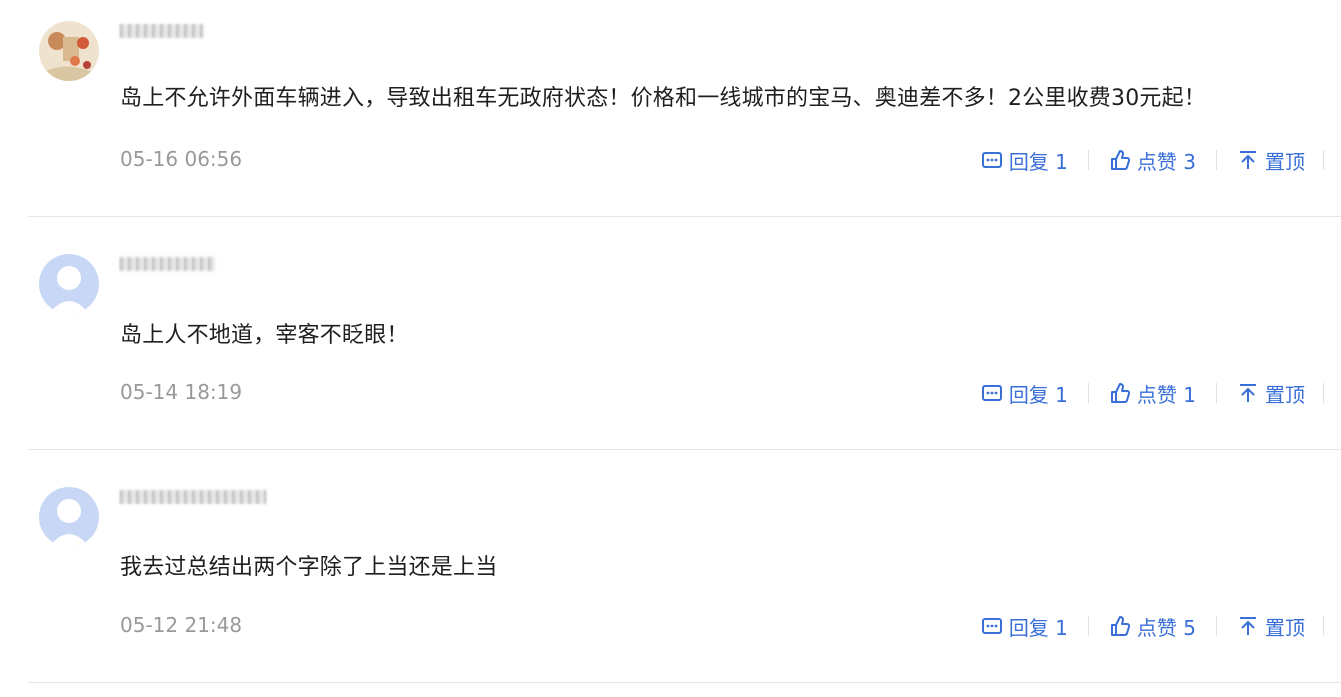 This screenshot has height=697, width=1341. What do you see at coordinates (1166, 394) in the screenshot?
I see `like-label: 点赞 1` at bounding box center [1166, 394].